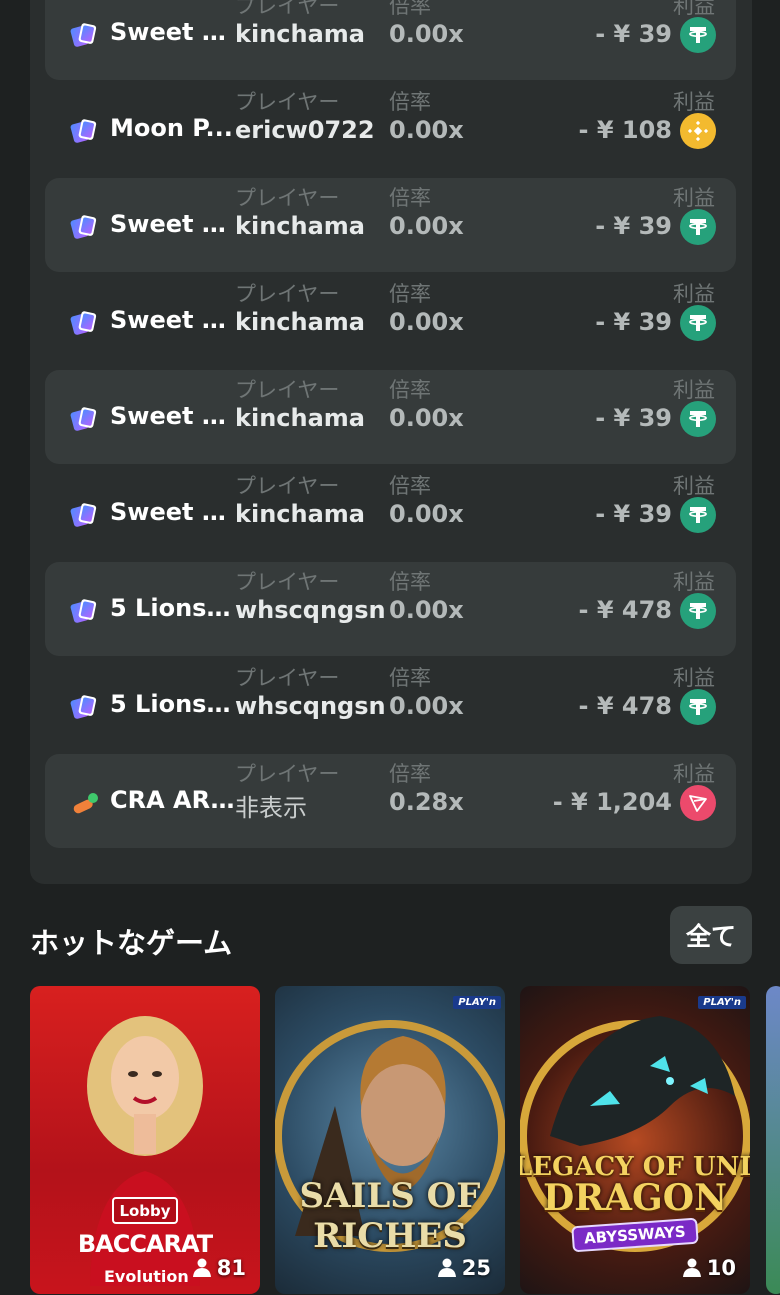  I want to click on game-title: SAILS OF RICHES, so click(390, 1216).